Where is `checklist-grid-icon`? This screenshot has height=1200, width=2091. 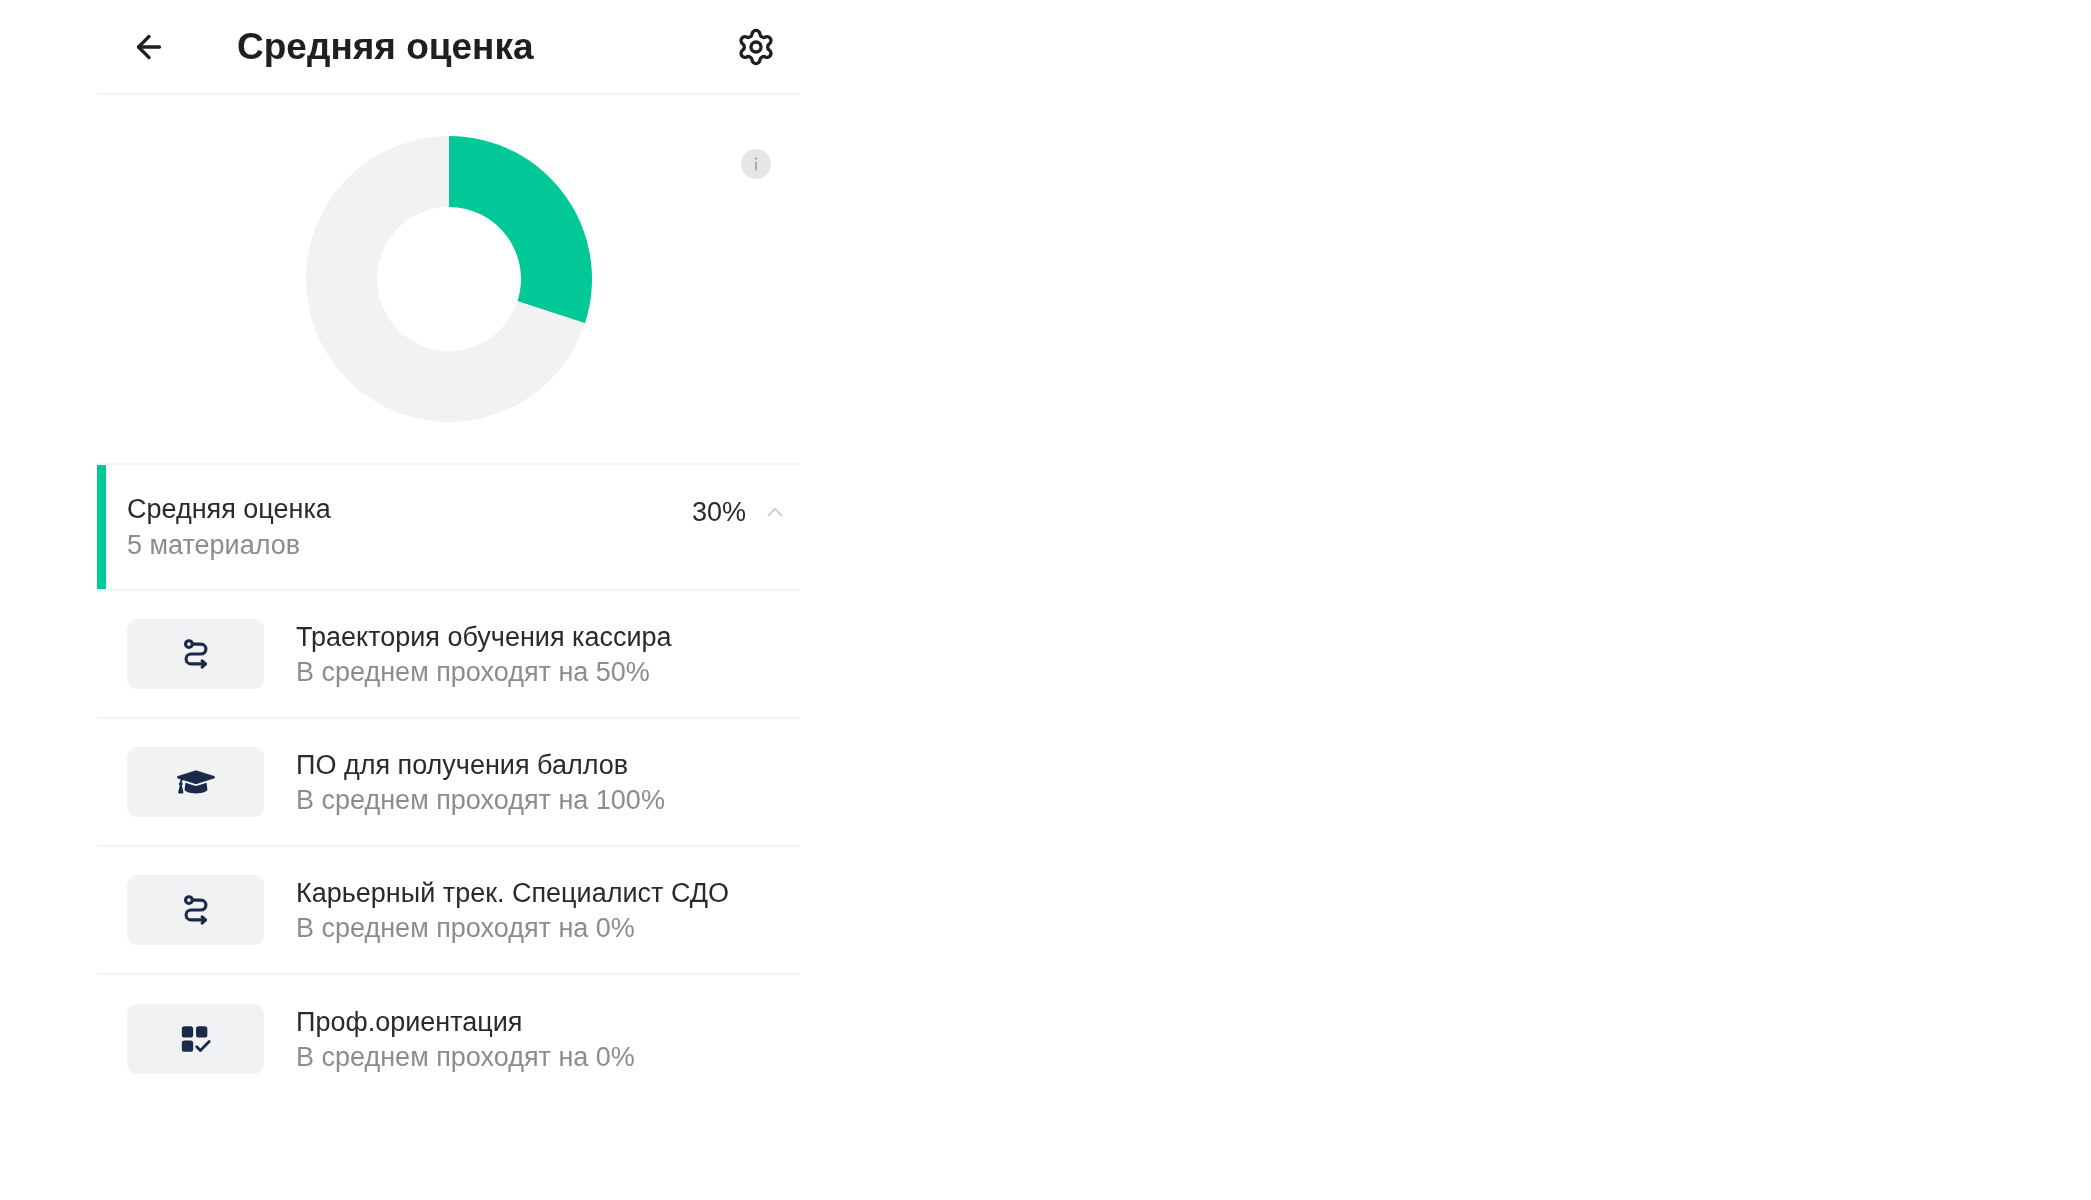 checklist-grid-icon is located at coordinates (195, 1039).